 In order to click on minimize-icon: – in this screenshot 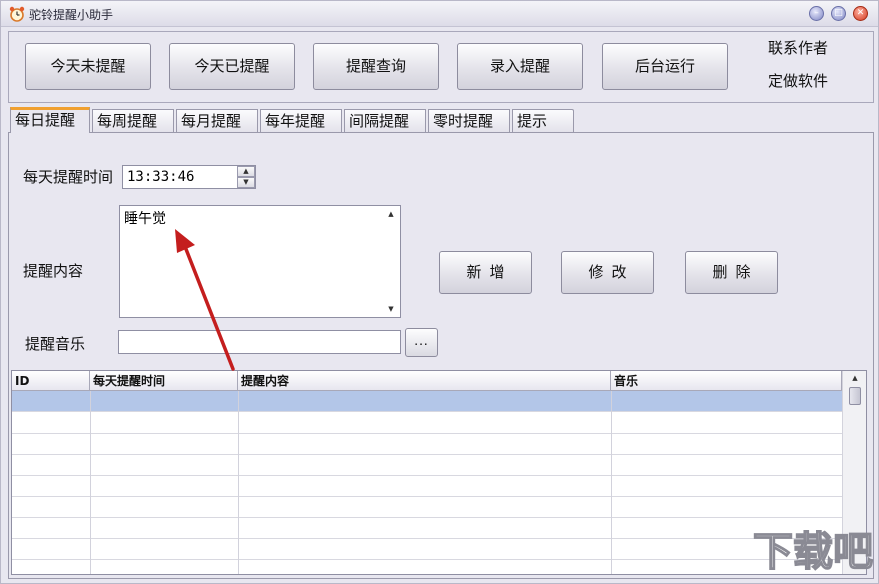, I will do `click(816, 13)`.